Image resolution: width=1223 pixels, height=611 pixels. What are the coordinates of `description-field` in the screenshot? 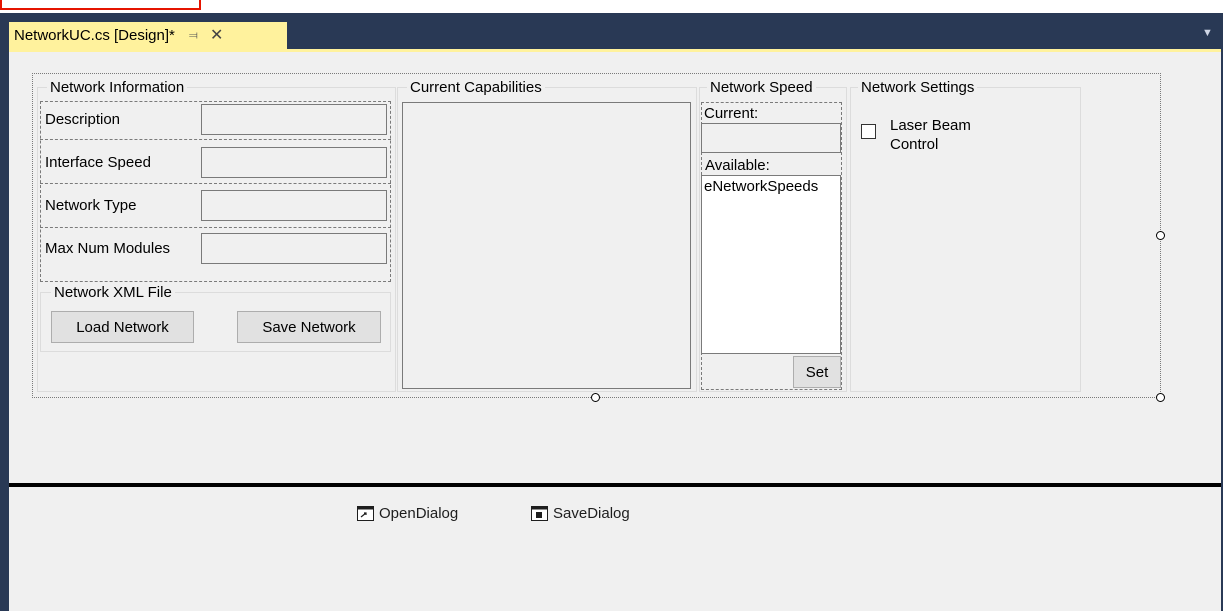 It's located at (294, 119).